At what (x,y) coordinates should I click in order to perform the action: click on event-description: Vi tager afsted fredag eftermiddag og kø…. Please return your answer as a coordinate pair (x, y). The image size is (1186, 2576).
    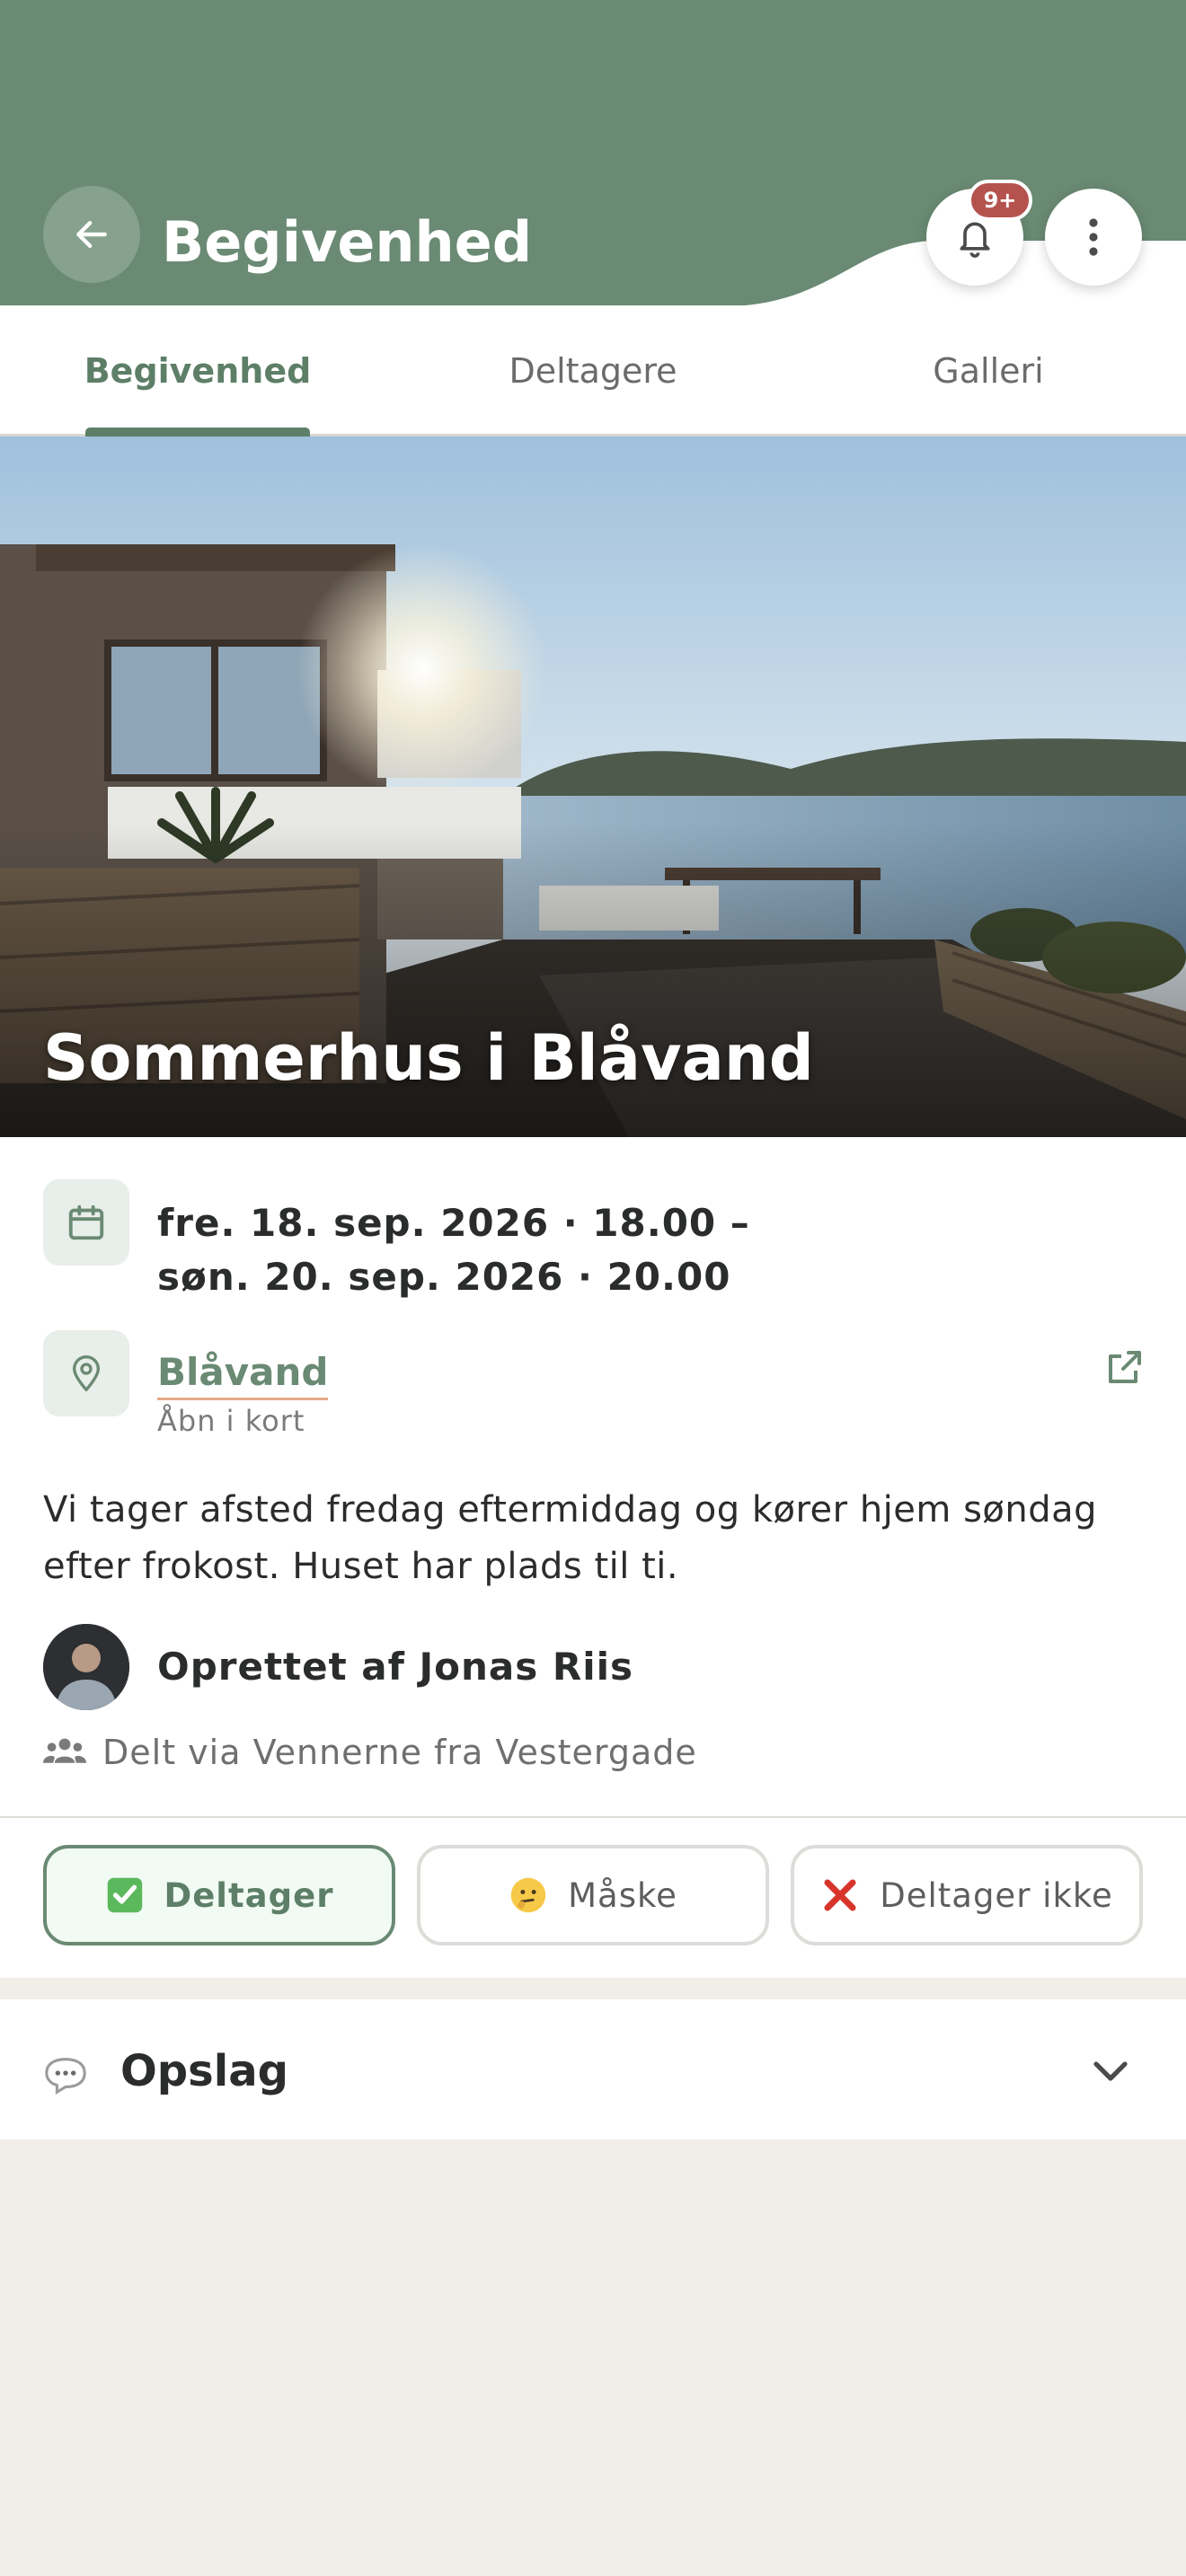
    Looking at the image, I should click on (570, 1538).